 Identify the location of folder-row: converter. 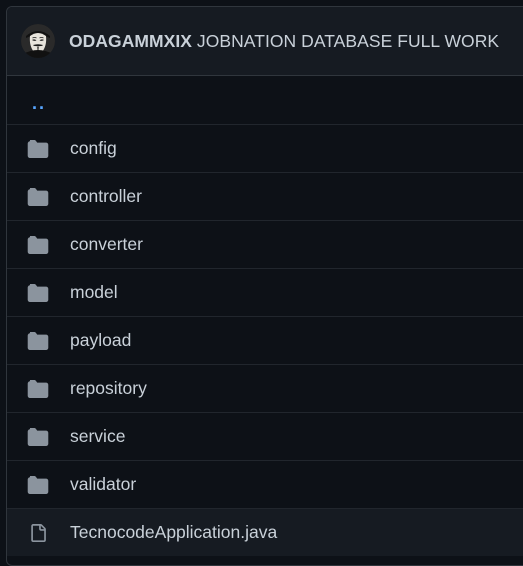
(265, 244).